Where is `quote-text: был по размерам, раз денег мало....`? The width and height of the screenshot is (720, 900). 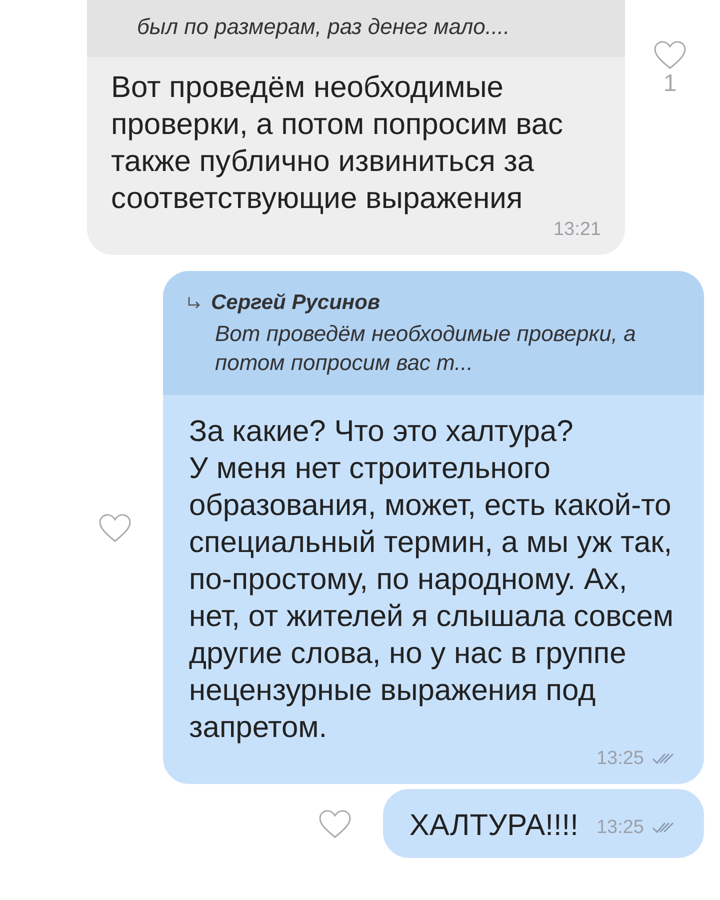 quote-text: был по размерам, раз денег мало.... is located at coordinates (324, 27).